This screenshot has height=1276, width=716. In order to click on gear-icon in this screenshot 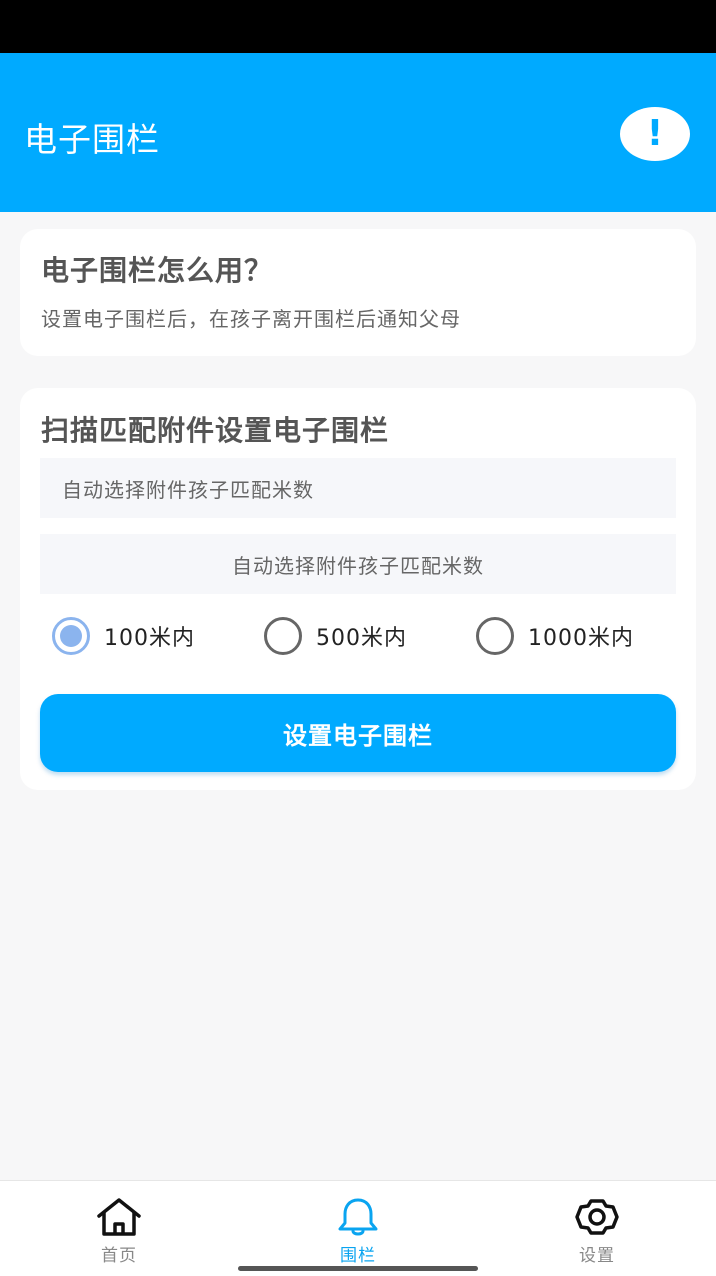, I will do `click(597, 1217)`.